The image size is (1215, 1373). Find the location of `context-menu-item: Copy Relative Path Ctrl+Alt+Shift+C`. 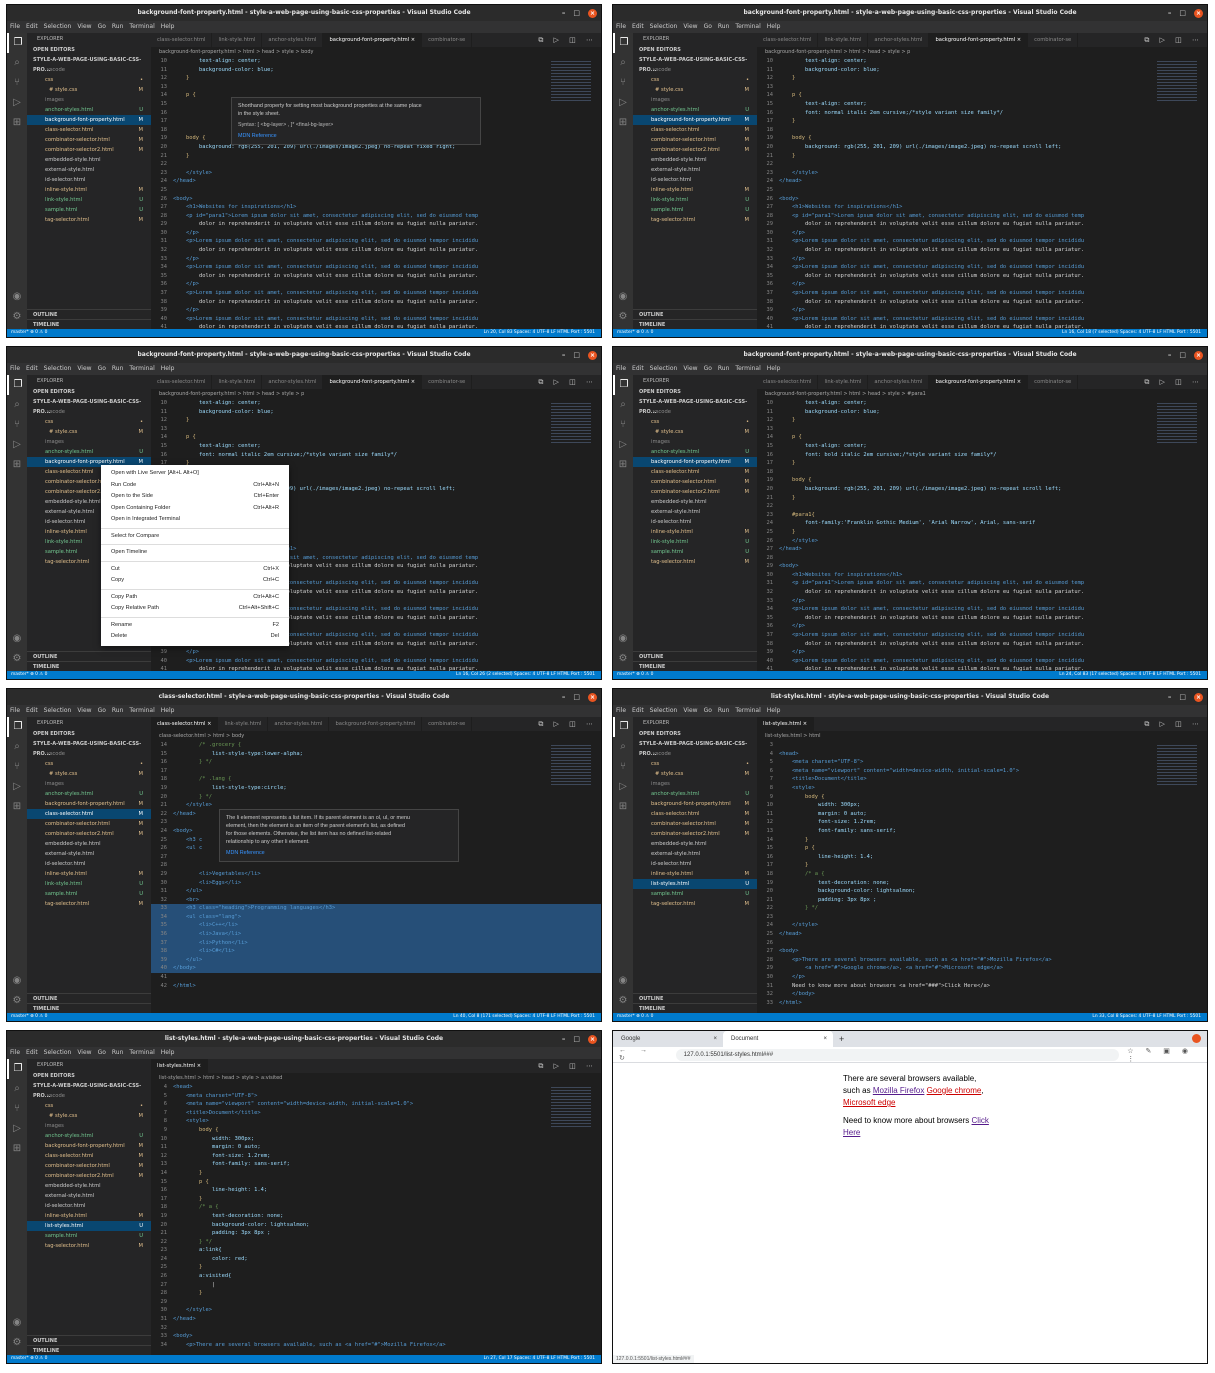

context-menu-item: Copy Relative Path Ctrl+Alt+Shift+C is located at coordinates (195, 609).